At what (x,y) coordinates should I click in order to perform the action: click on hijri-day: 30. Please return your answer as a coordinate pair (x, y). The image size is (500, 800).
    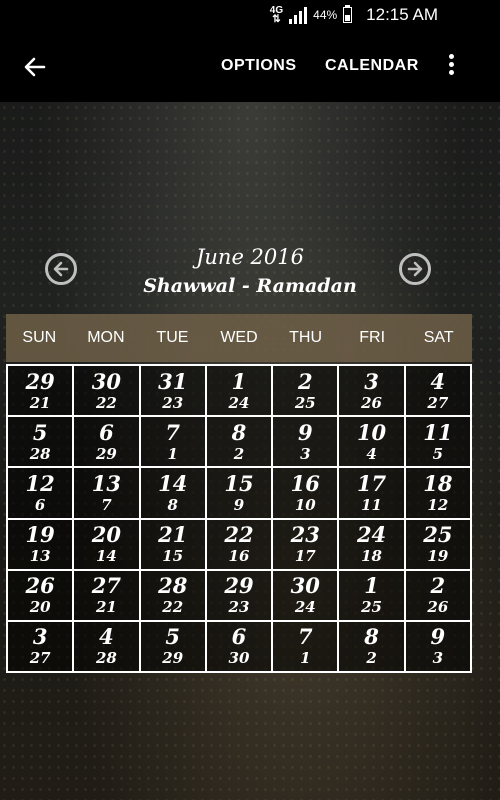
    Looking at the image, I should click on (239, 658).